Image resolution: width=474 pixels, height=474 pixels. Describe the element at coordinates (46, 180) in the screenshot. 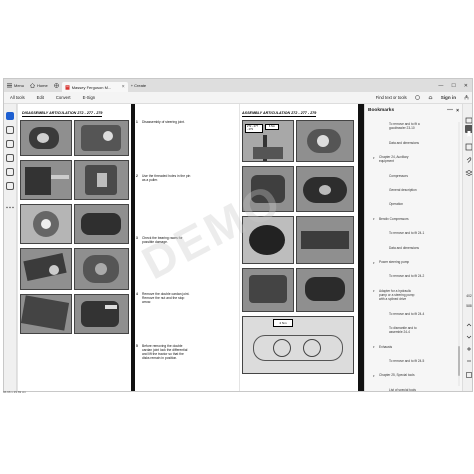

I see `photo-step-2a` at that location.